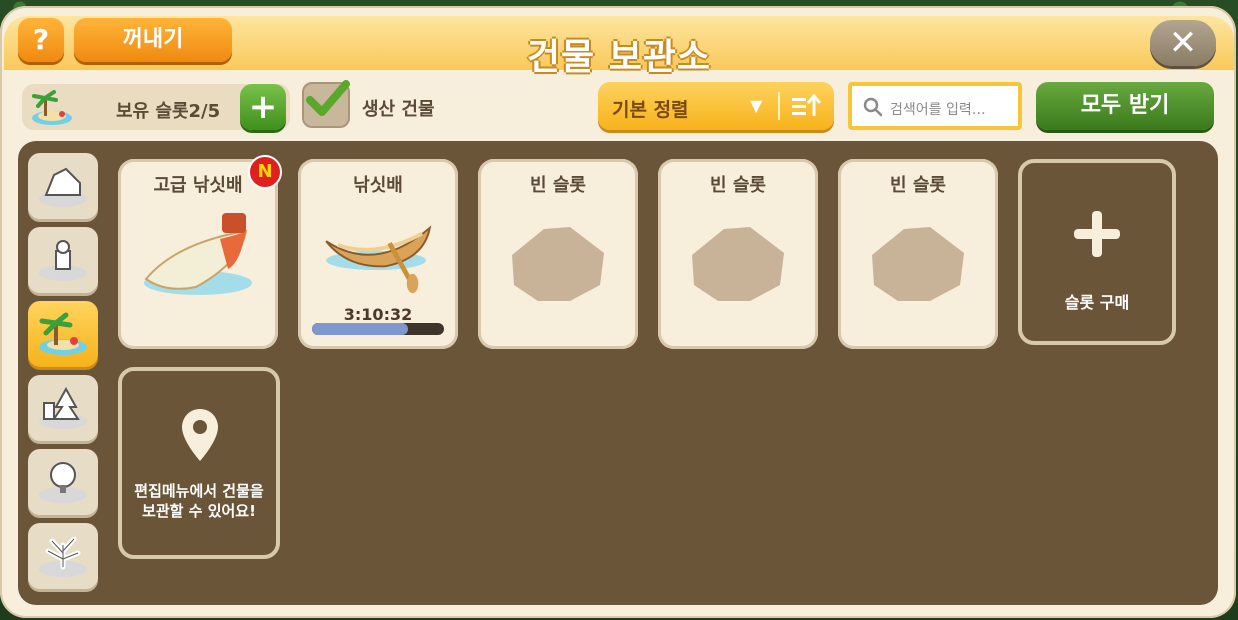  What do you see at coordinates (360, 329) in the screenshot?
I see `progress-fill` at bounding box center [360, 329].